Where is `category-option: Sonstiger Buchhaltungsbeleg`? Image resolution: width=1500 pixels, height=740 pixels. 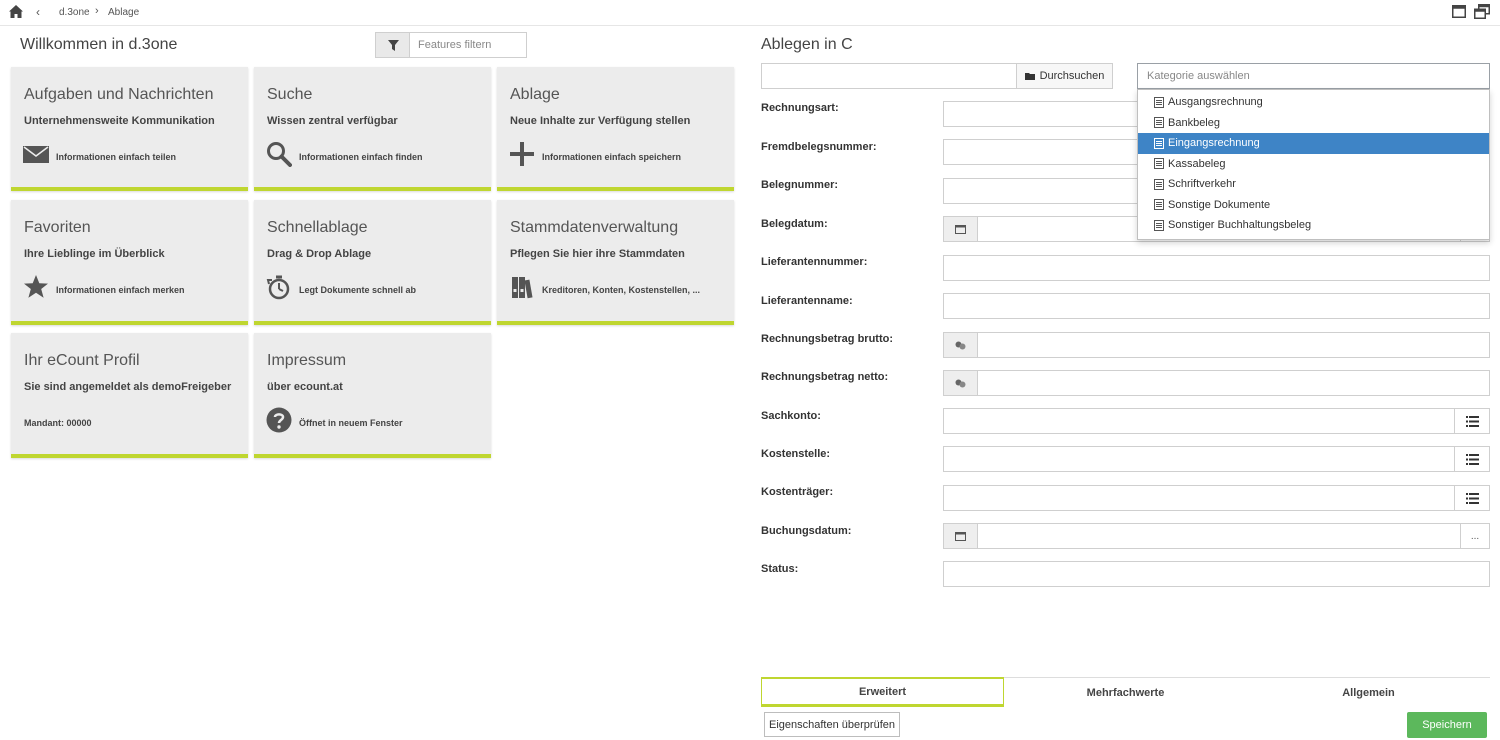 category-option: Sonstiger Buchhaltungsbeleg is located at coordinates (1313, 225).